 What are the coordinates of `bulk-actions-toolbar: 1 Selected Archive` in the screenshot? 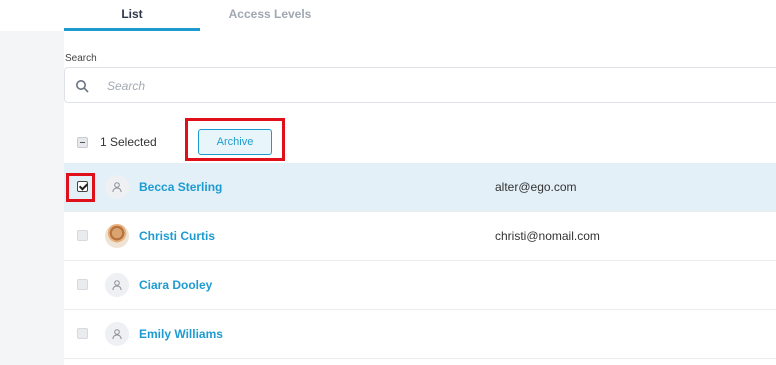 It's located at (420, 141).